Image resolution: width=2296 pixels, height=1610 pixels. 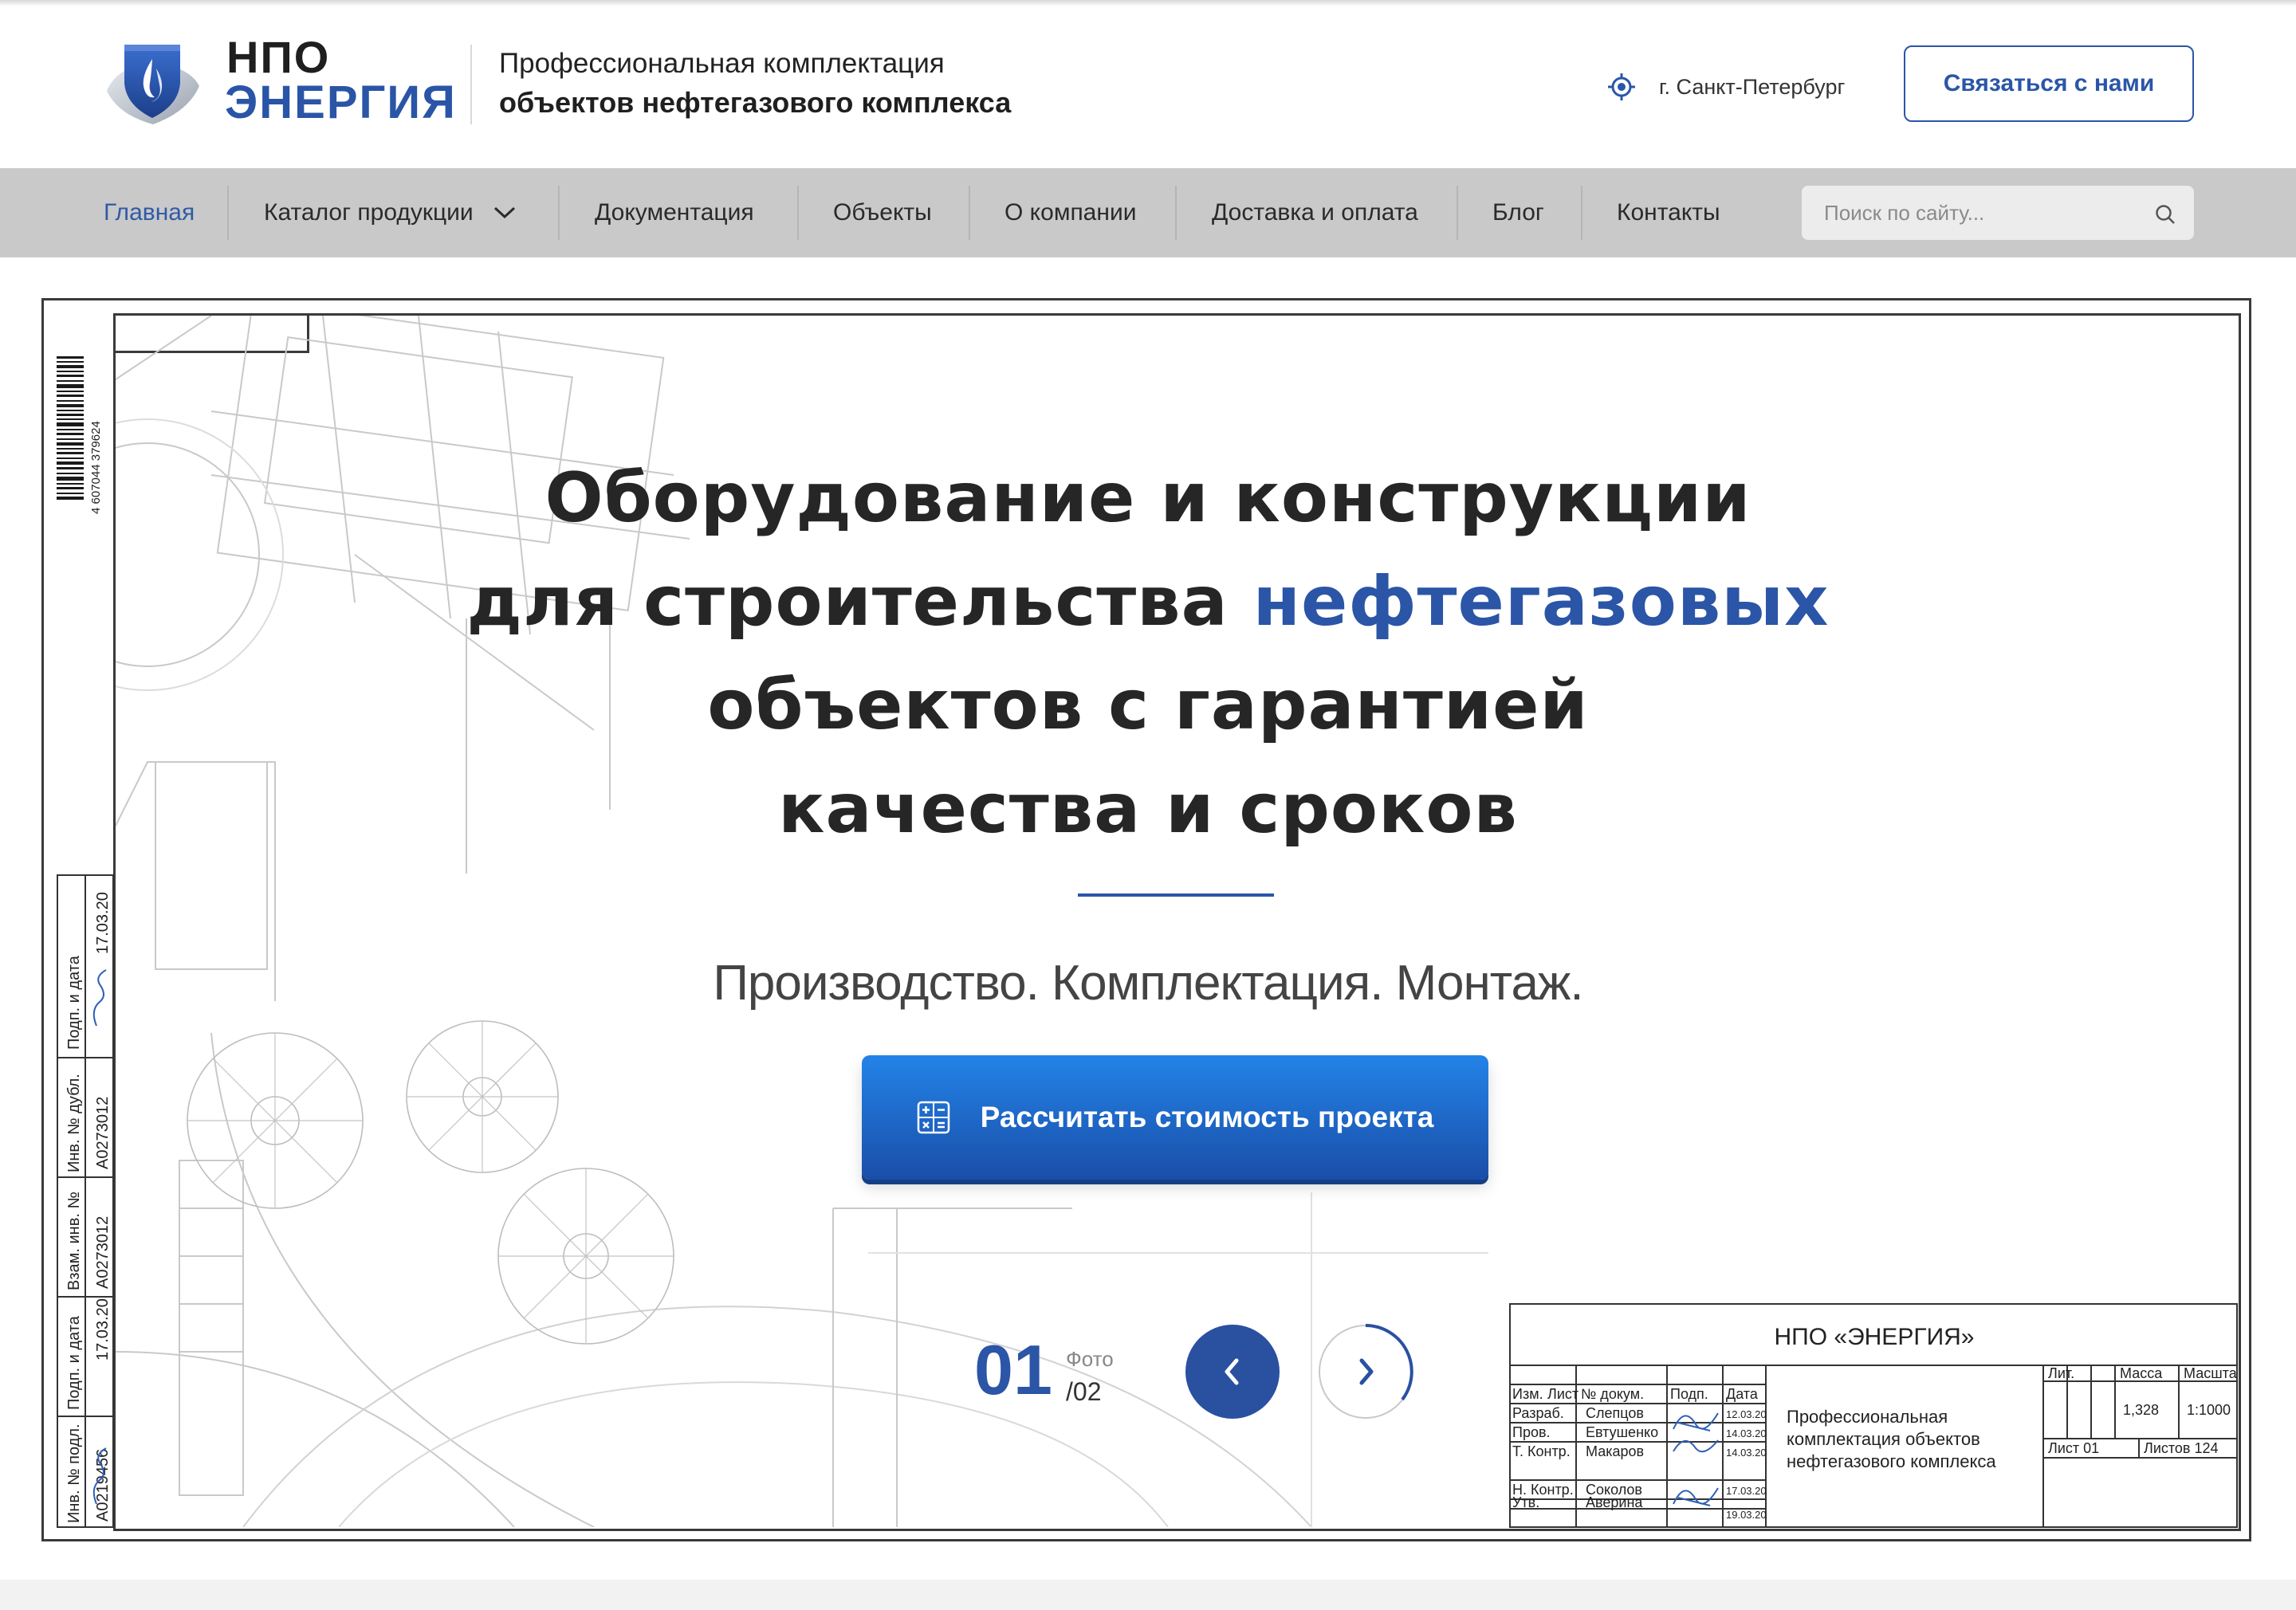 What do you see at coordinates (933, 1117) in the screenshot?
I see `calculator-icon` at bounding box center [933, 1117].